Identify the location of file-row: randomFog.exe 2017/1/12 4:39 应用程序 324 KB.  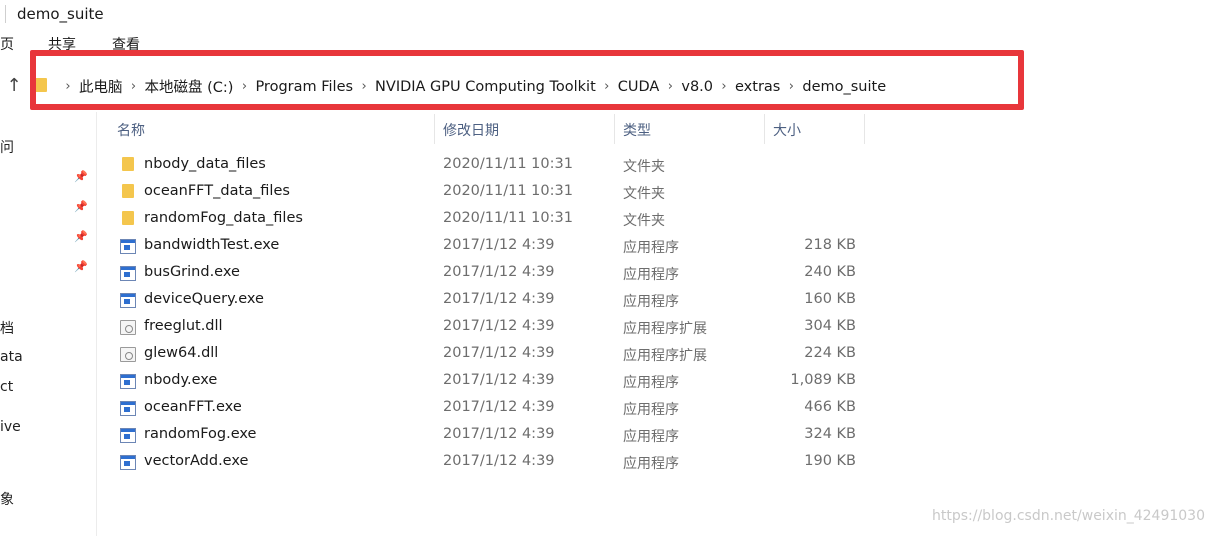
(486, 435).